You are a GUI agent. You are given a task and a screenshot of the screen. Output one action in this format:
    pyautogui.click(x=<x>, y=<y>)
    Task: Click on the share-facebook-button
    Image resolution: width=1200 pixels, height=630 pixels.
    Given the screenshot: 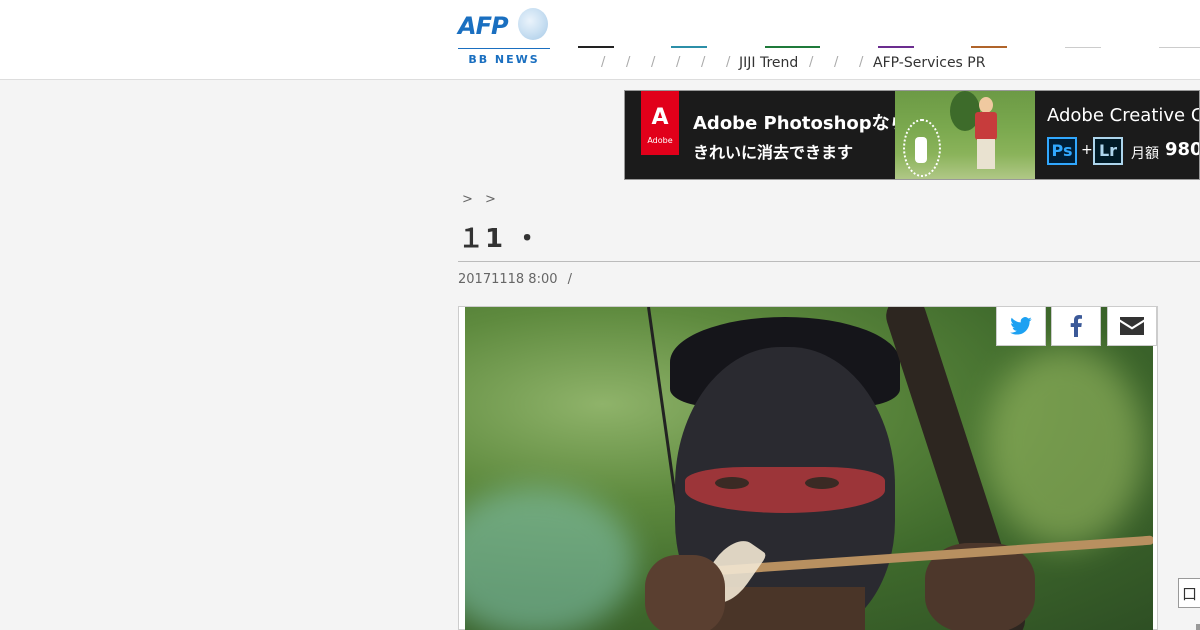 What is the action you would take?
    pyautogui.click(x=1076, y=326)
    